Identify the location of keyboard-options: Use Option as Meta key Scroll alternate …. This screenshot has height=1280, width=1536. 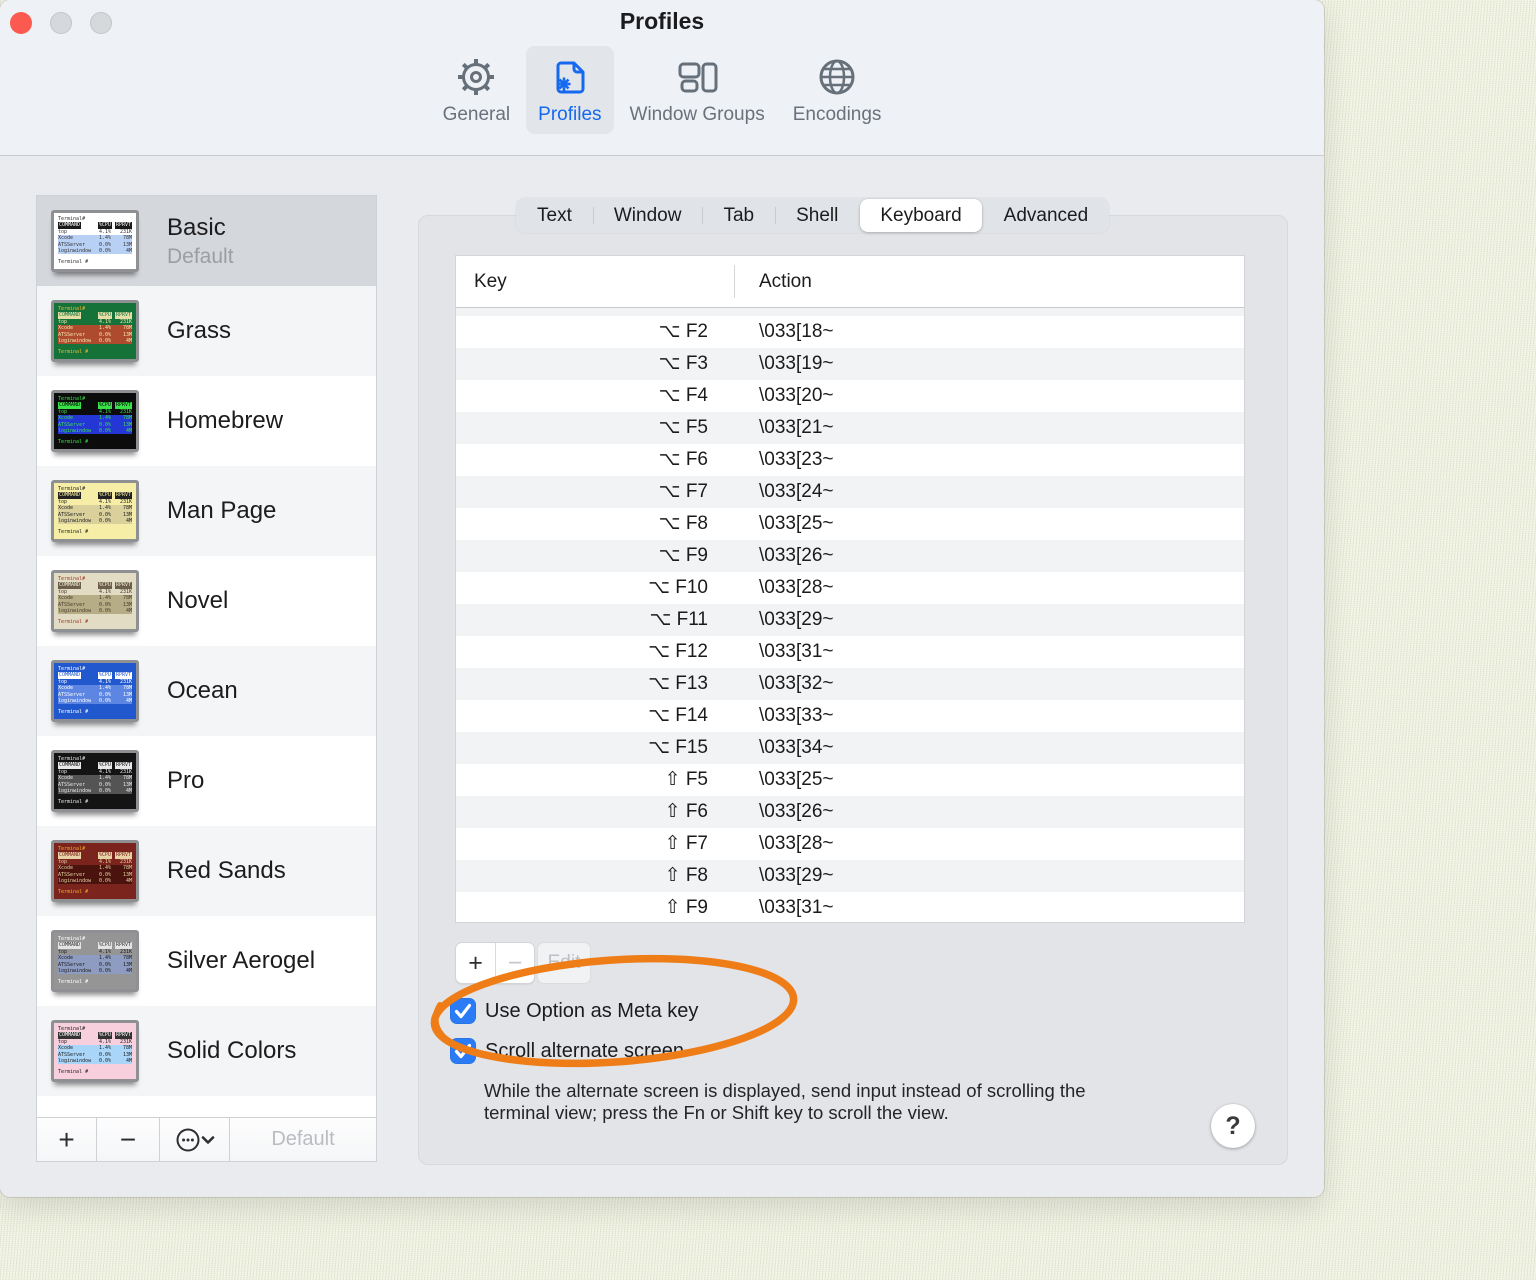
(574, 1036).